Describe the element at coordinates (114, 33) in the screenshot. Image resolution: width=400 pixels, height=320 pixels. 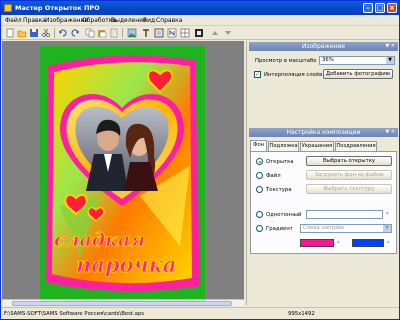
I see `delete-icon` at that location.